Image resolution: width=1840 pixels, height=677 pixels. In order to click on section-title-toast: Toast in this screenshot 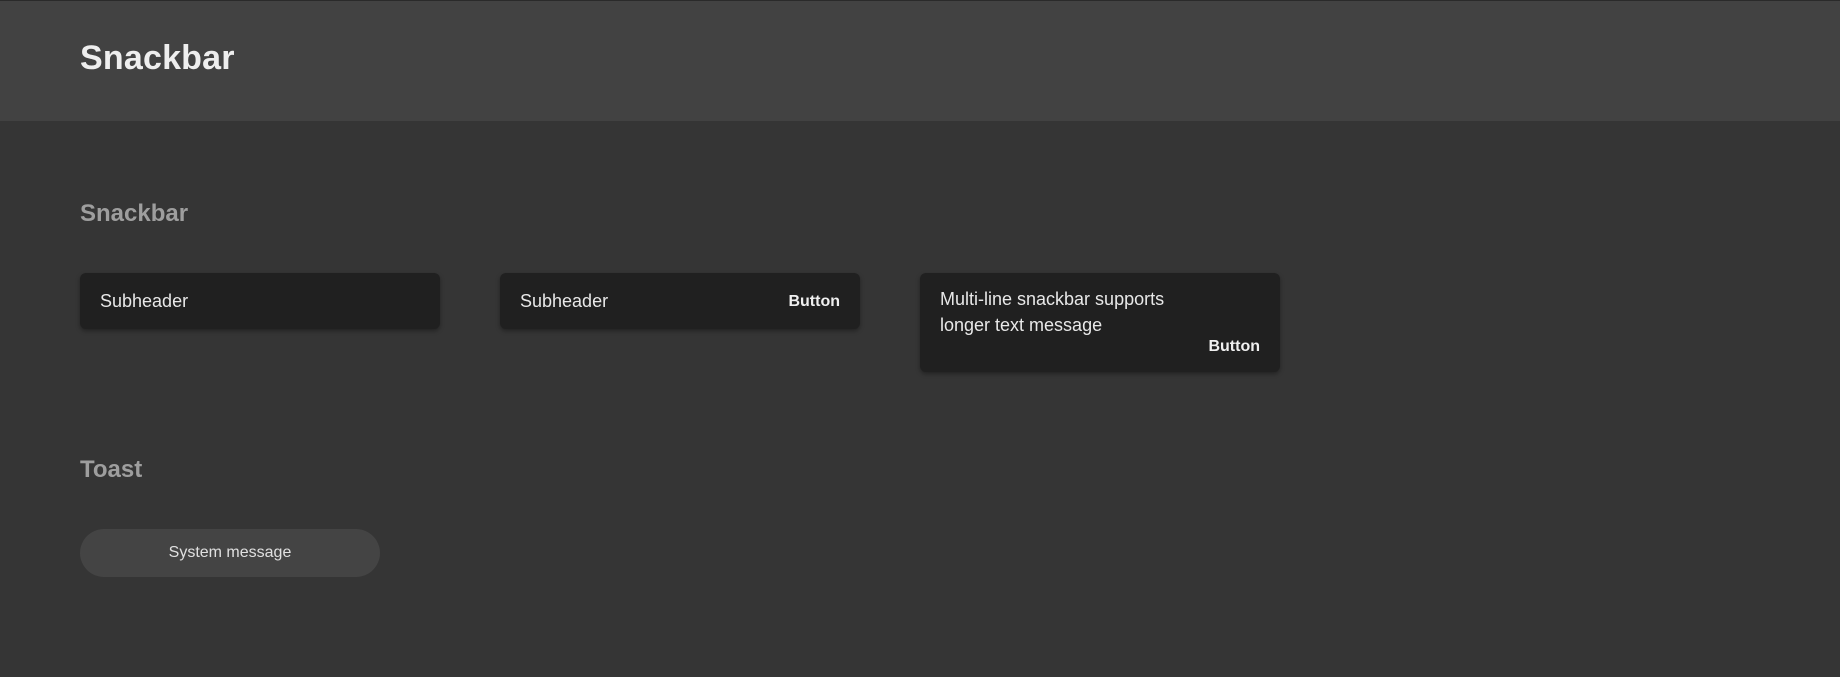, I will do `click(111, 469)`.